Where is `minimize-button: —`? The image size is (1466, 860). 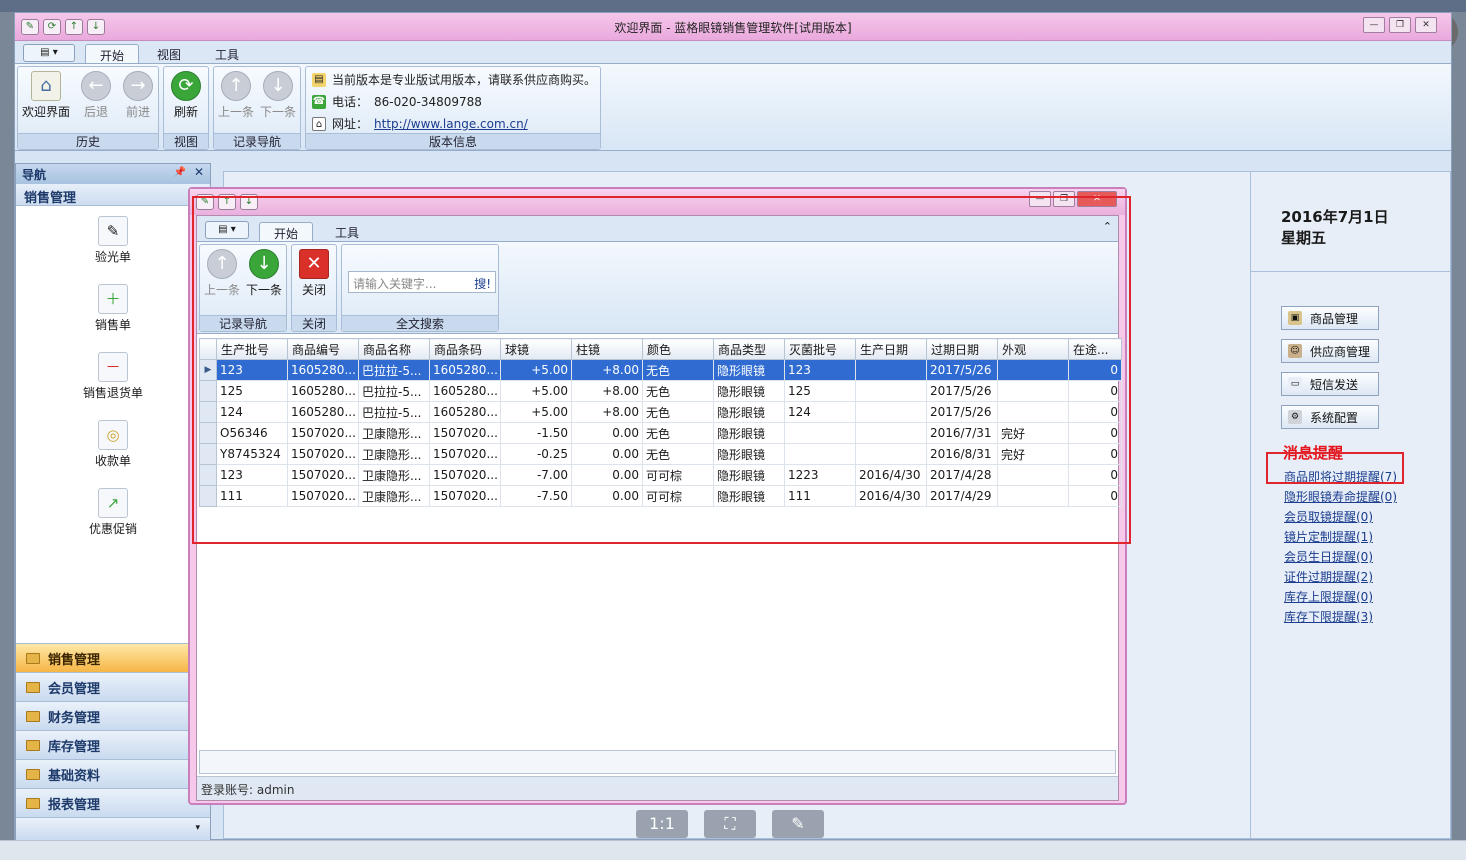 minimize-button: — is located at coordinates (1374, 25).